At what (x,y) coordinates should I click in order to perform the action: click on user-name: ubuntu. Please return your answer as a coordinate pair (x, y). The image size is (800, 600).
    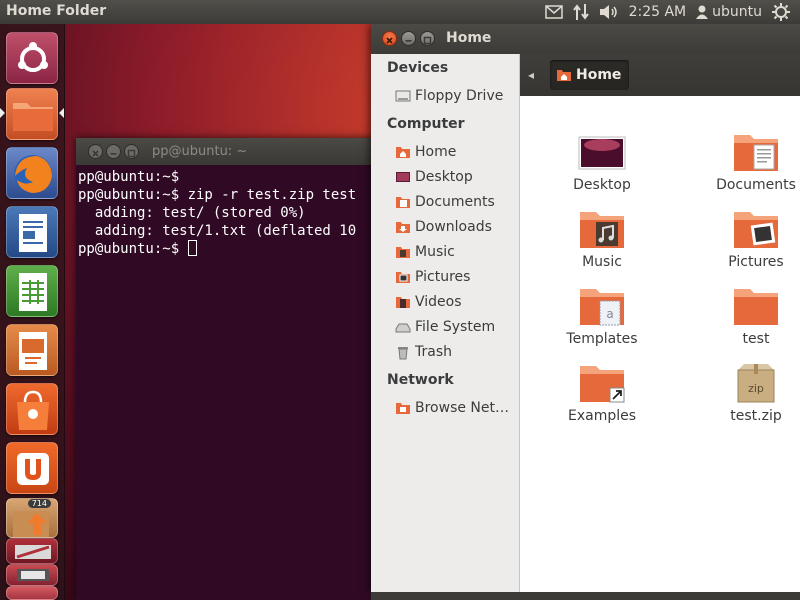
    Looking at the image, I should click on (737, 12).